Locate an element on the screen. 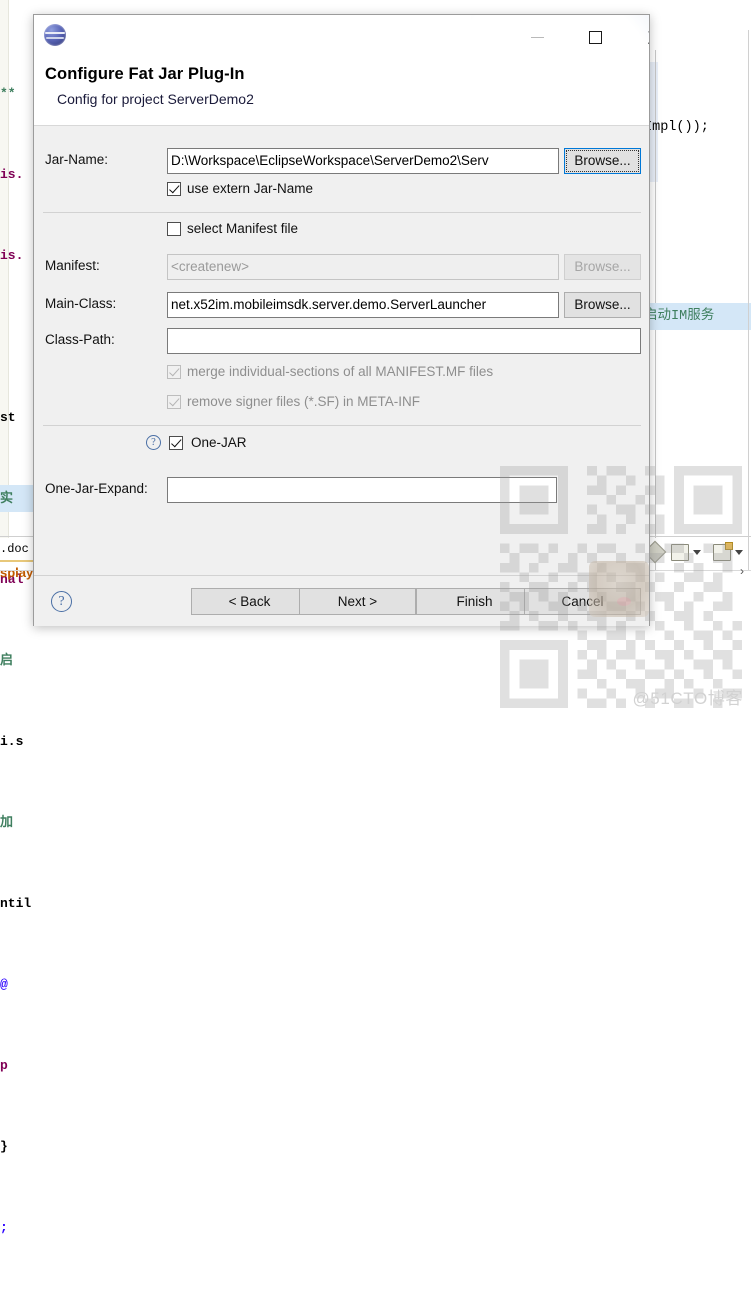 The width and height of the screenshot is (751, 1295). code-line: p is located at coordinates (4, 1065).